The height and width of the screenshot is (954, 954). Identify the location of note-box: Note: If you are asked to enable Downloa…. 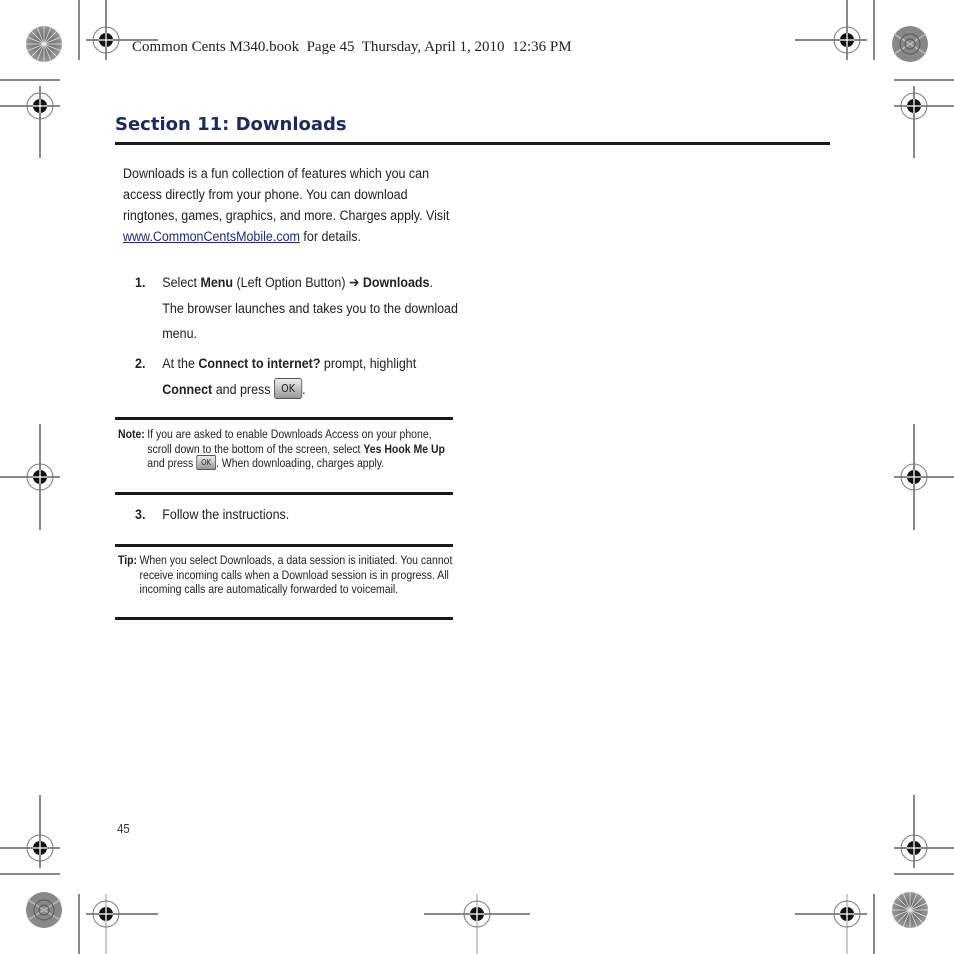
(288, 449).